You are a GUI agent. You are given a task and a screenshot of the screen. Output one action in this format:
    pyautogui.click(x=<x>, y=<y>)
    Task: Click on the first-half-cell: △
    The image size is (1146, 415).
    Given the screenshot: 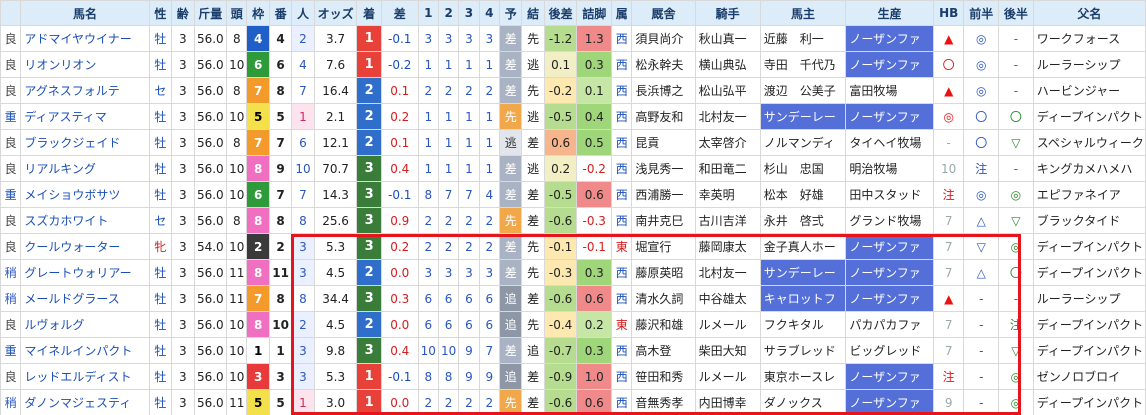 What is the action you would take?
    pyautogui.click(x=981, y=272)
    